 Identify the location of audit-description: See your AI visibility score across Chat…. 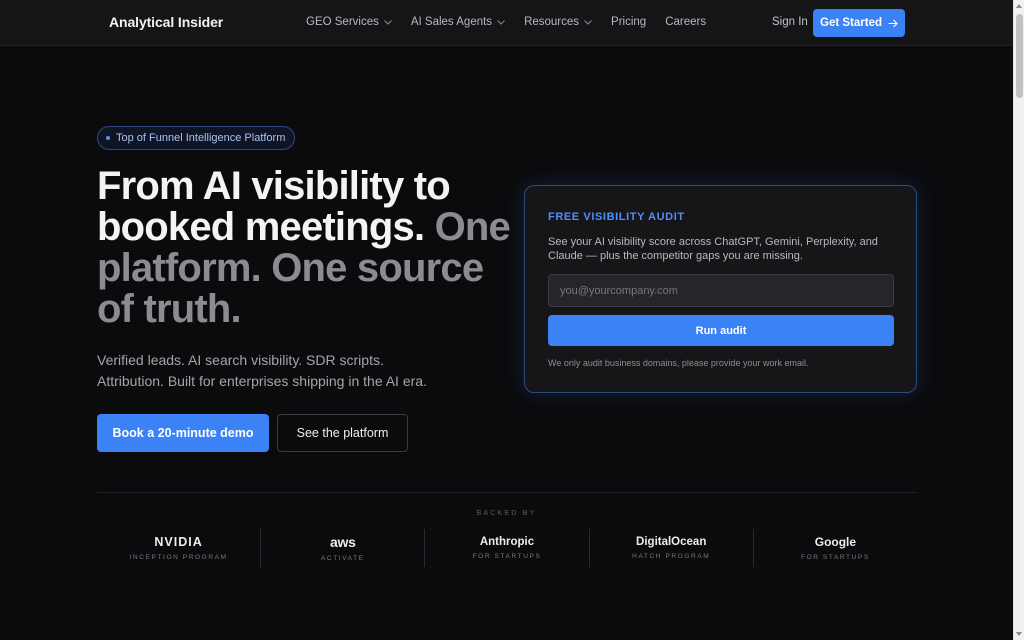
(713, 249).